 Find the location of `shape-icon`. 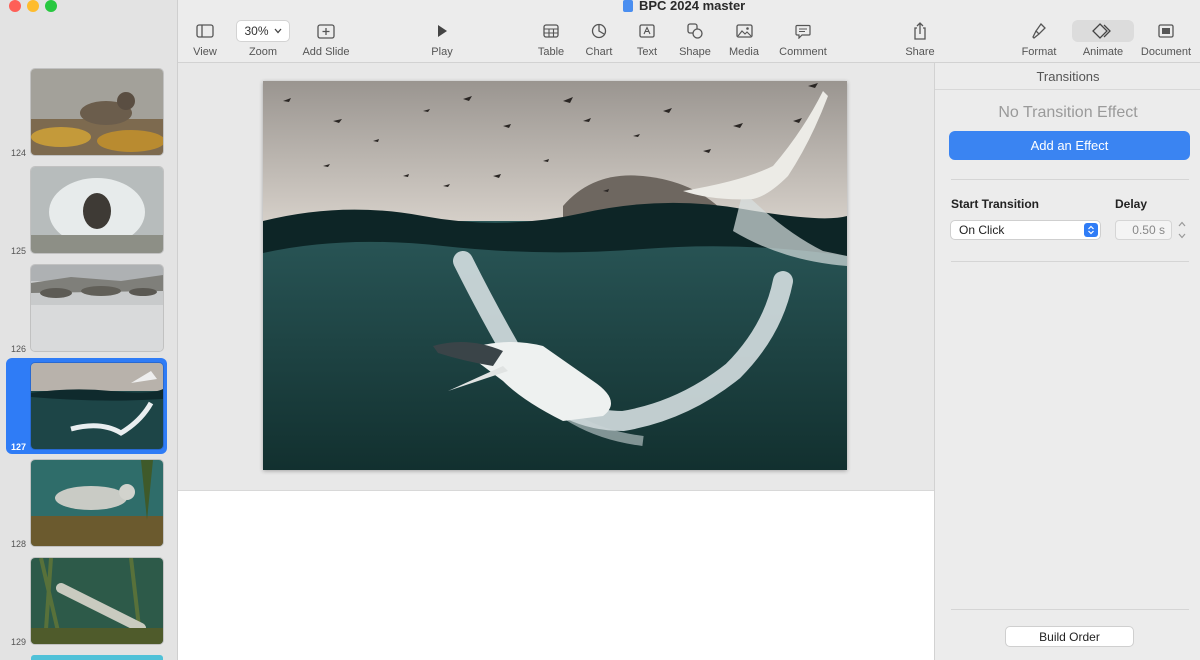

shape-icon is located at coordinates (695, 31).